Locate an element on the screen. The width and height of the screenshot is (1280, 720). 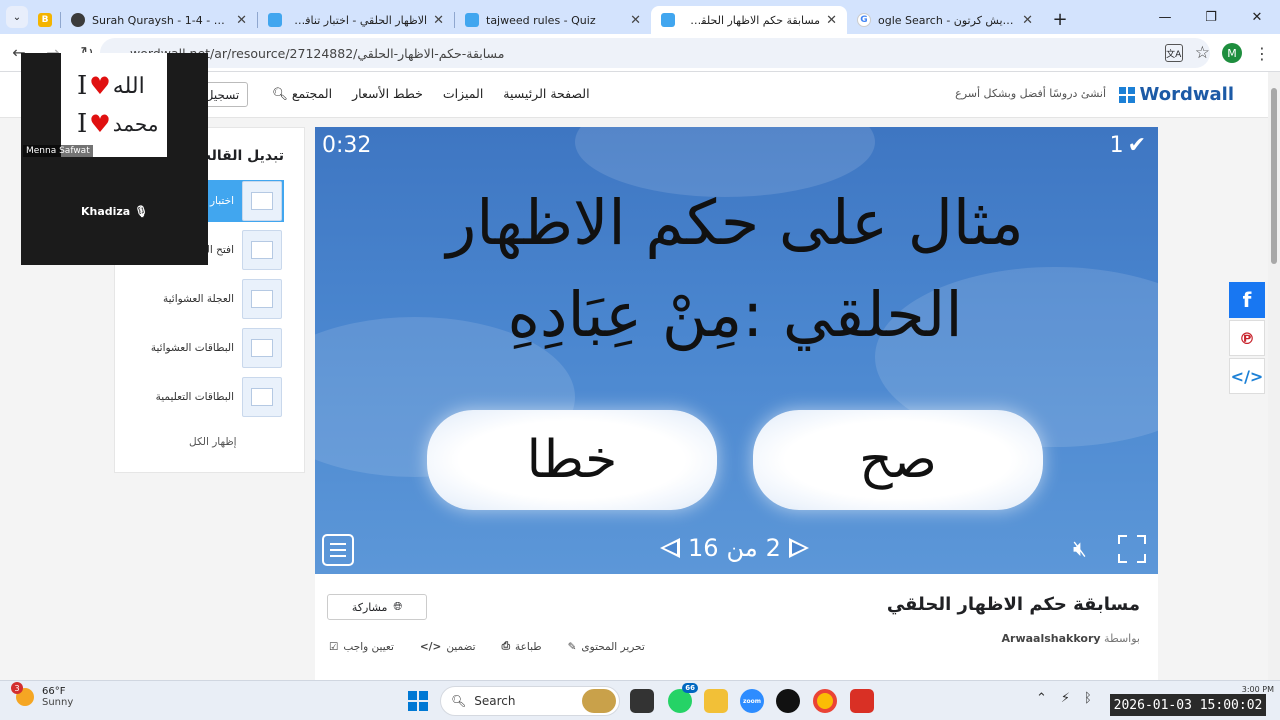
assign-button: ☑ تعيين واجب is located at coordinates (361, 646).